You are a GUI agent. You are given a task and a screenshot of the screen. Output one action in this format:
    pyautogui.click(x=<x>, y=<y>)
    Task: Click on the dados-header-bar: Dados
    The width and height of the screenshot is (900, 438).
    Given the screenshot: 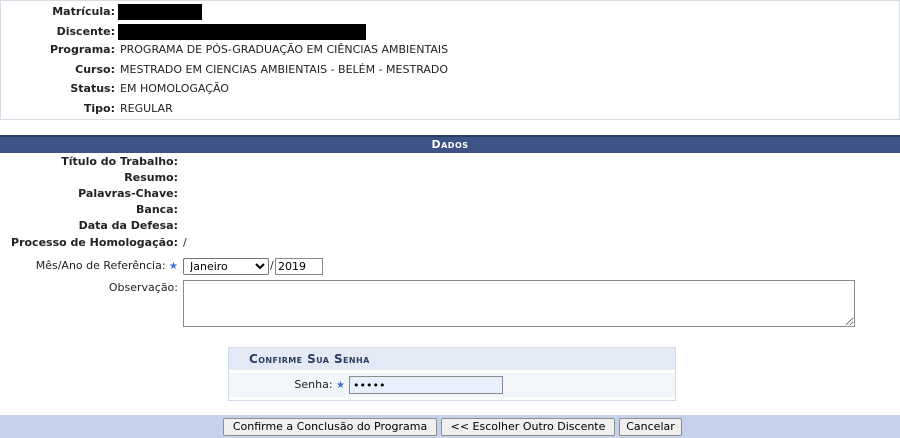 What is the action you would take?
    pyautogui.click(x=450, y=144)
    